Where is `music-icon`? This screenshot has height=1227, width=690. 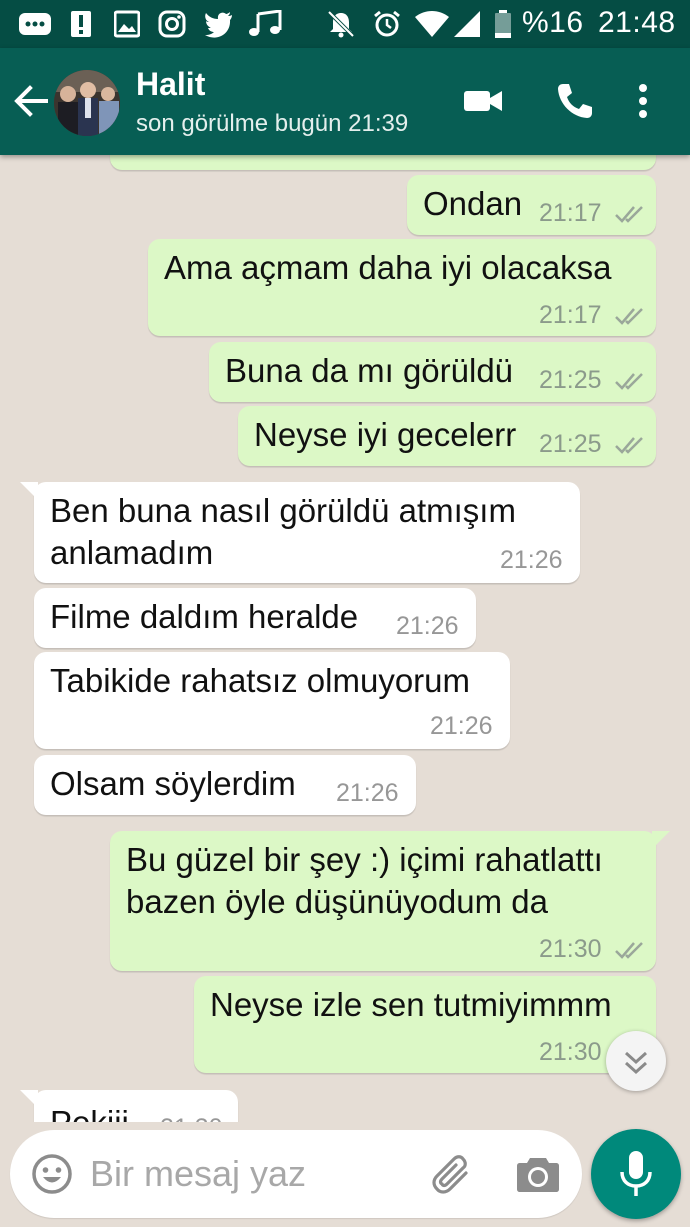
music-icon is located at coordinates (265, 23).